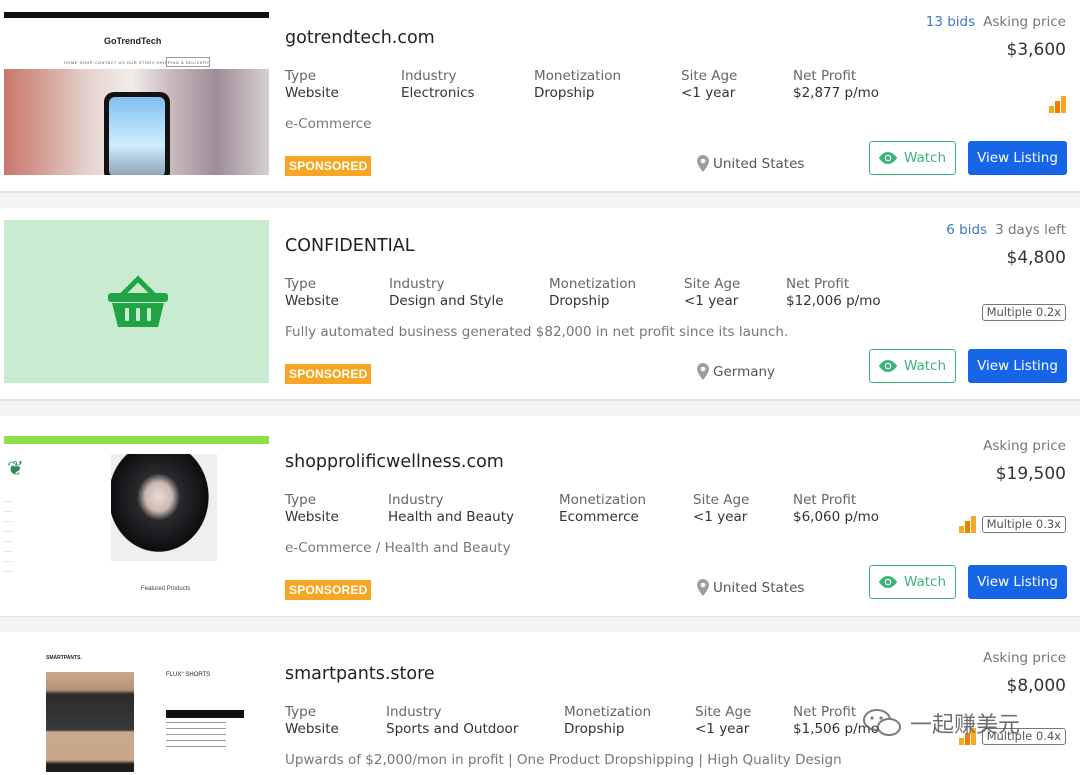  I want to click on listing-title: gotrendtech.com, so click(360, 38).